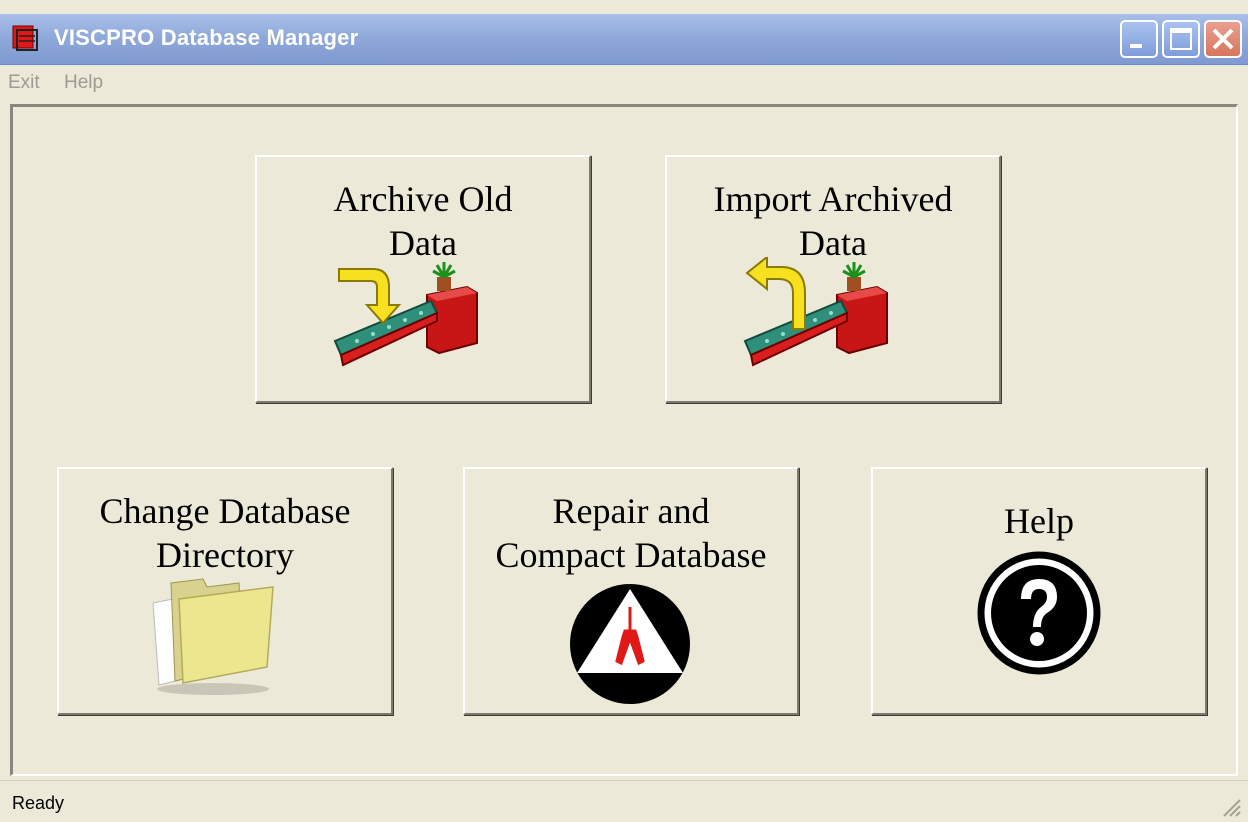  I want to click on minimize-button, so click(1139, 39).